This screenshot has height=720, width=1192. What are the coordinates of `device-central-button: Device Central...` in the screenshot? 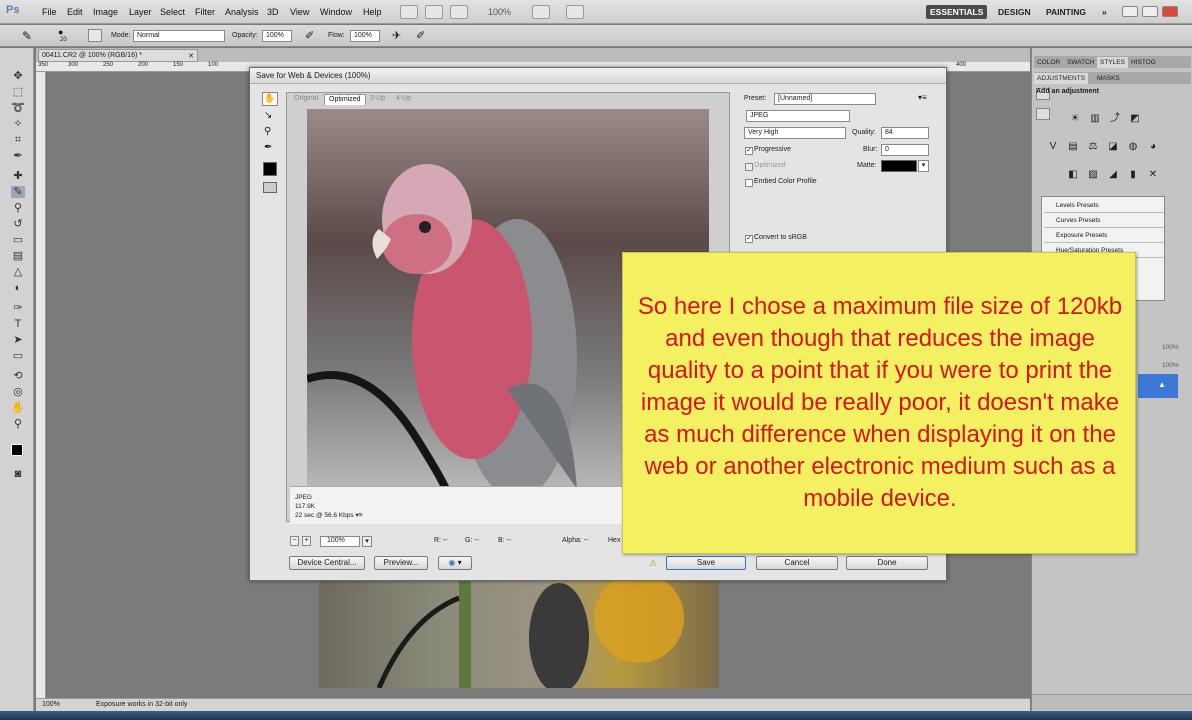 It's located at (327, 563).